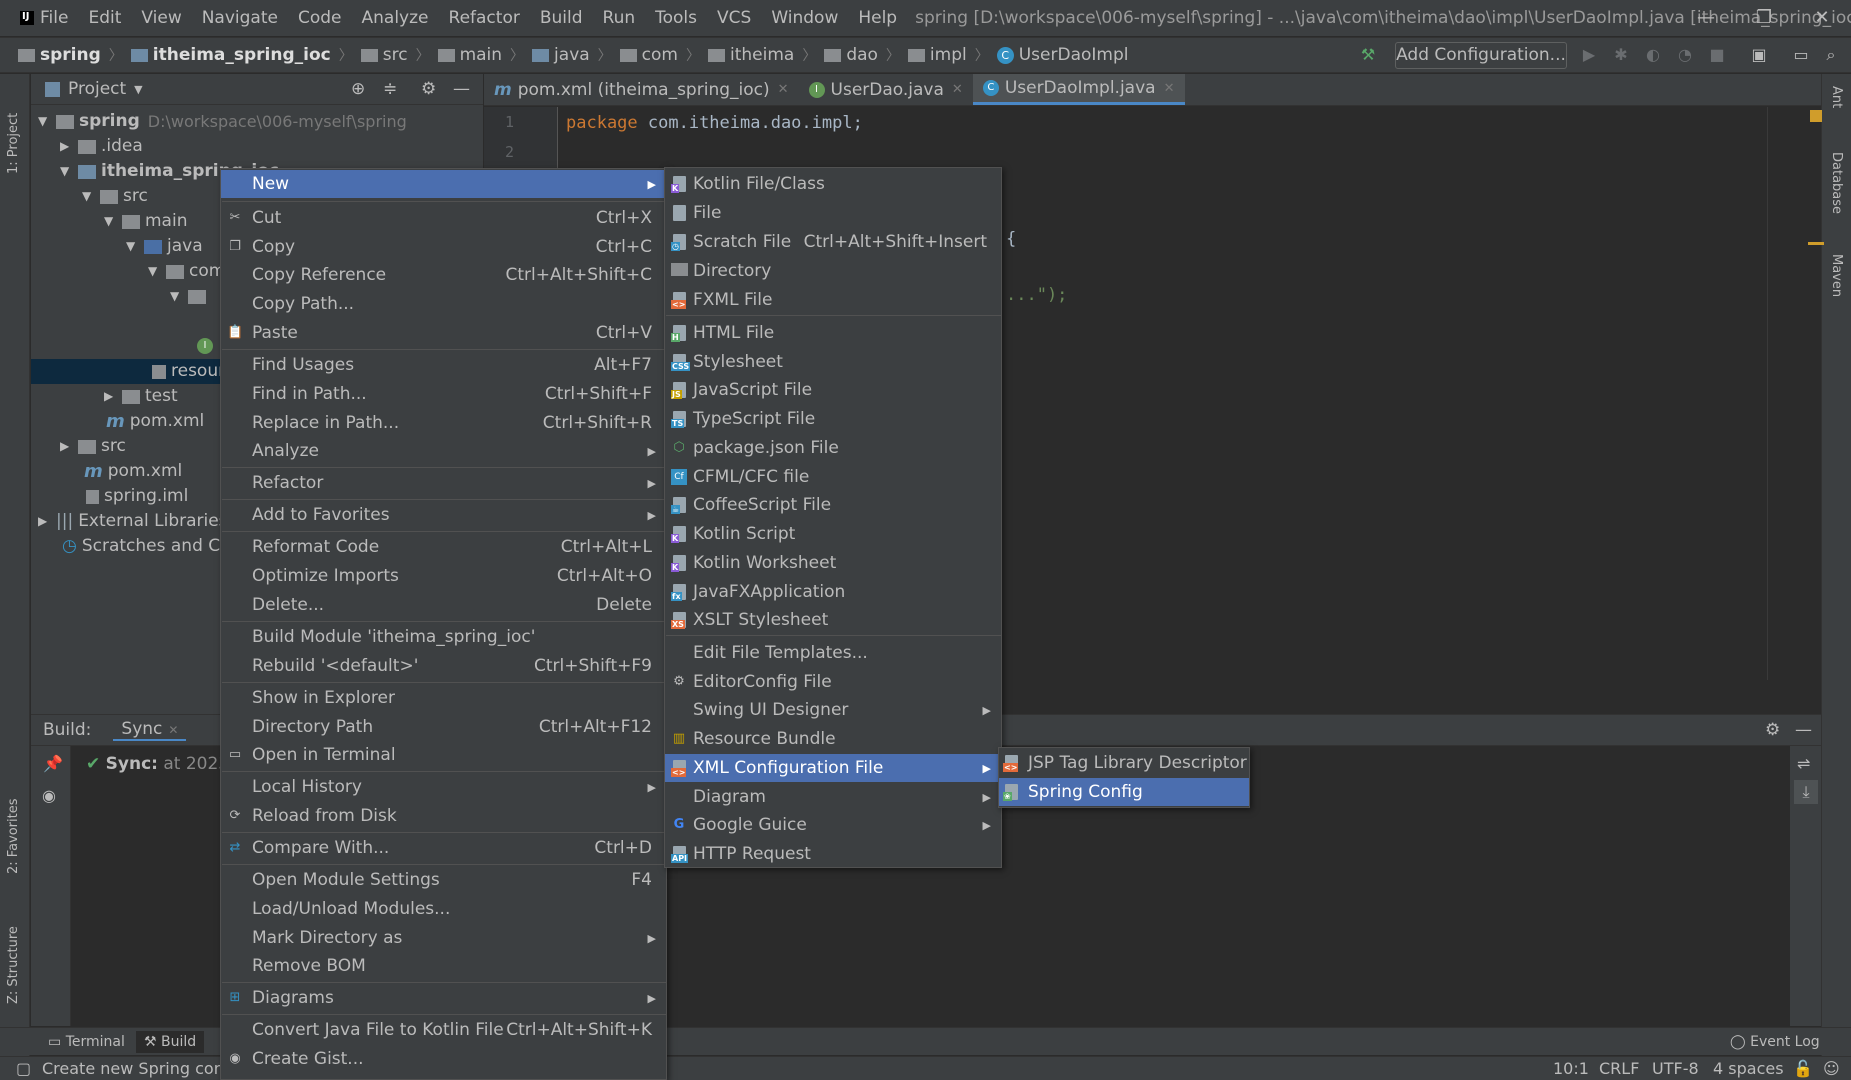  I want to click on new-item-scratch-file: ◷ Scratch File Ctrl+Alt+Shift+Insert, so click(833, 242).